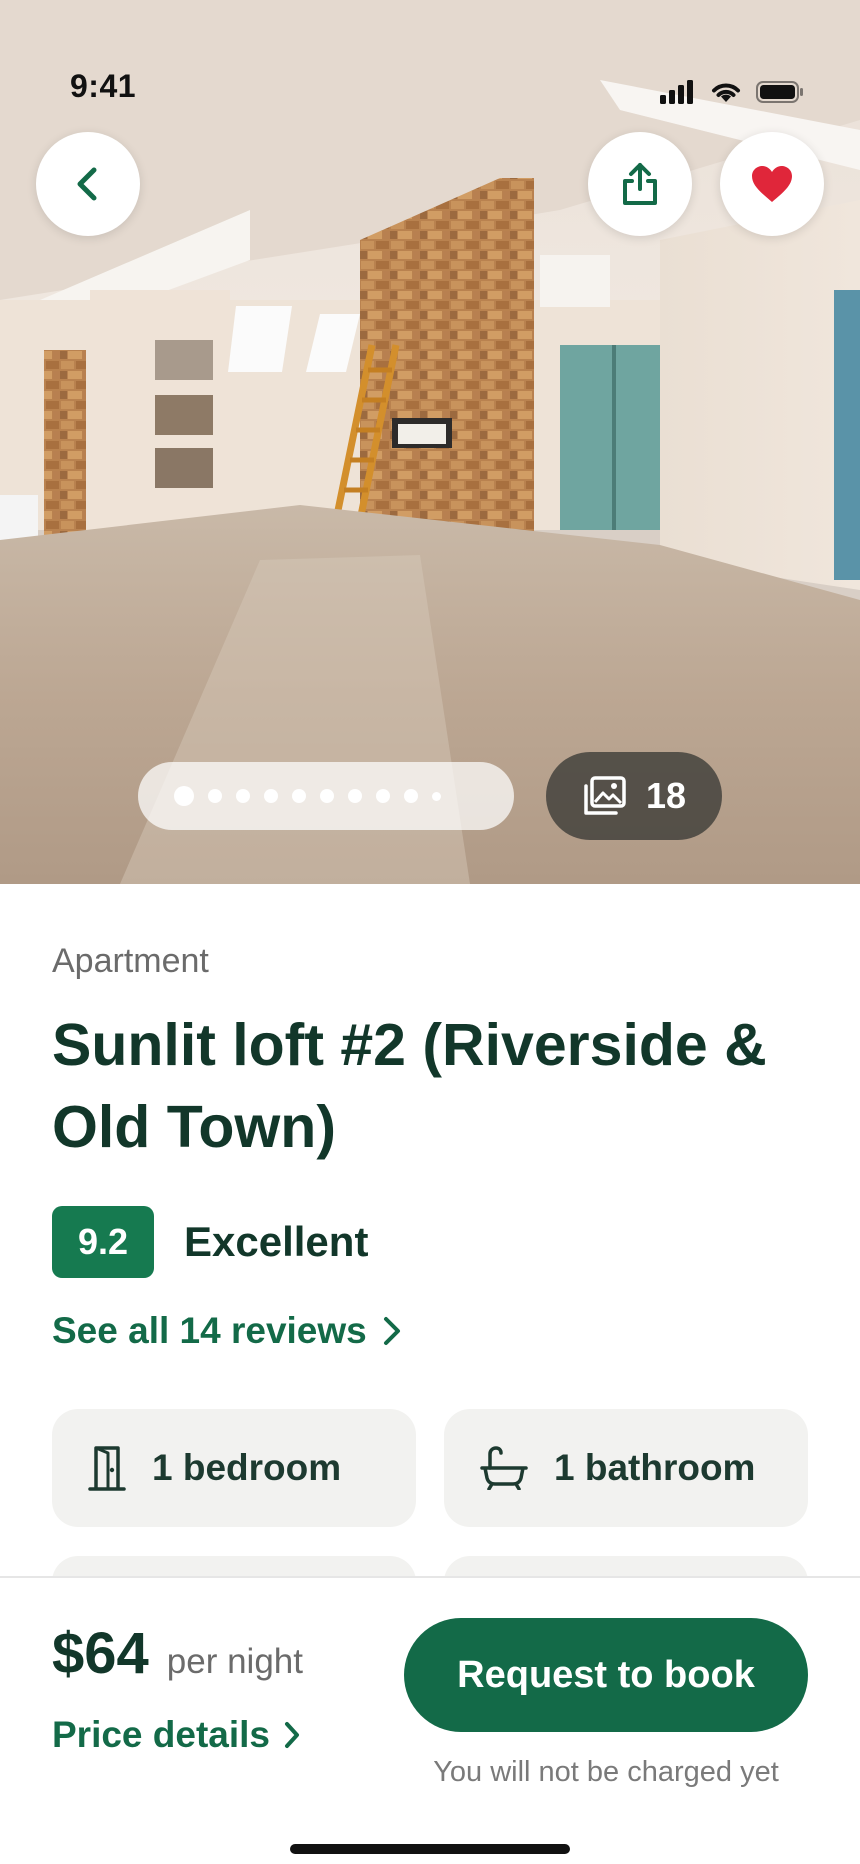 This screenshot has width=860, height=1864. I want to click on gallery-icon, so click(605, 795).